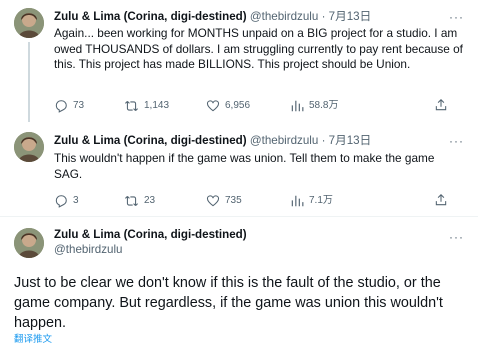 The image size is (478, 354). I want to click on tweet-actions: 73 1,143 6,956 58.8万, so click(254, 106).